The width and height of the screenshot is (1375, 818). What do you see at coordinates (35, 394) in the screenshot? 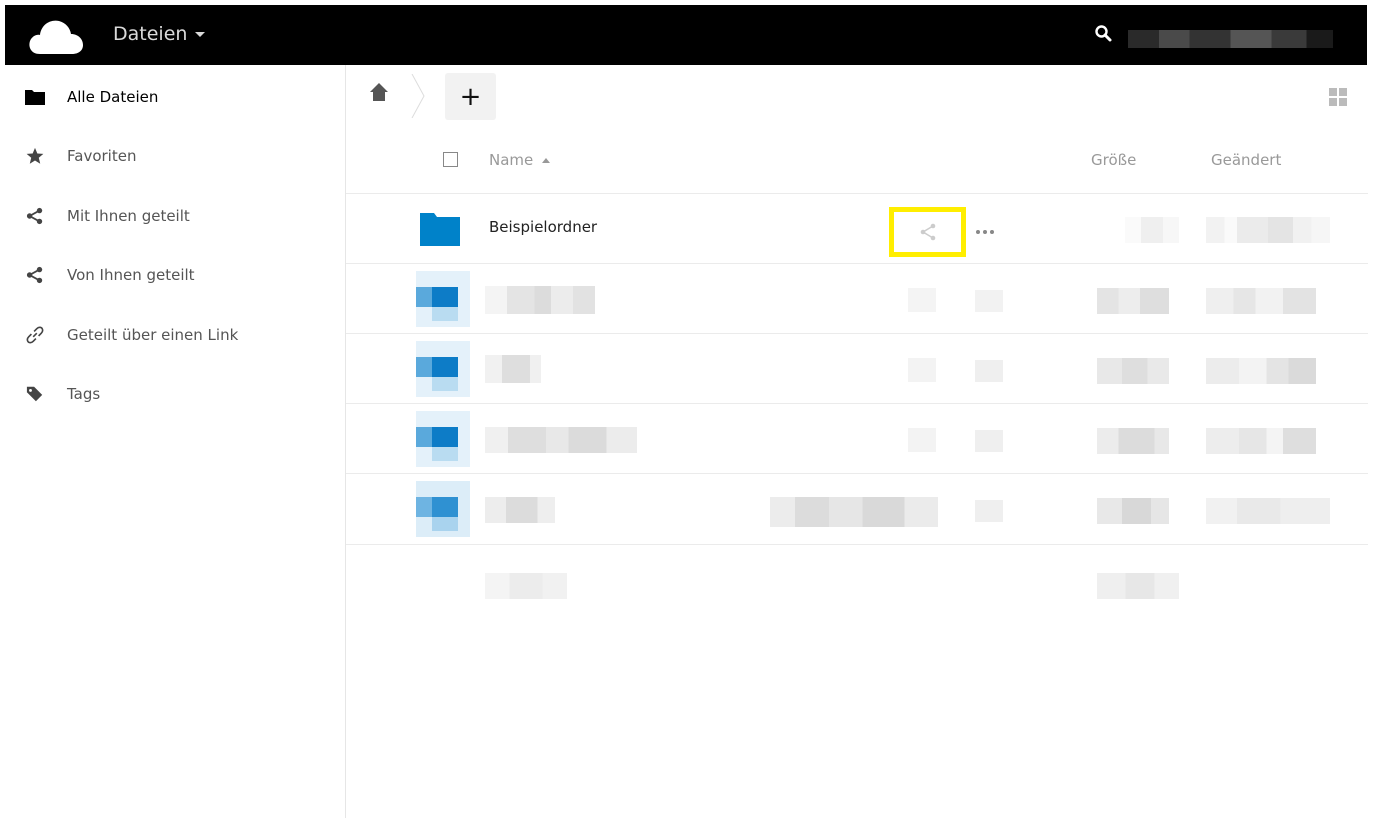
I see `tag-icon` at bounding box center [35, 394].